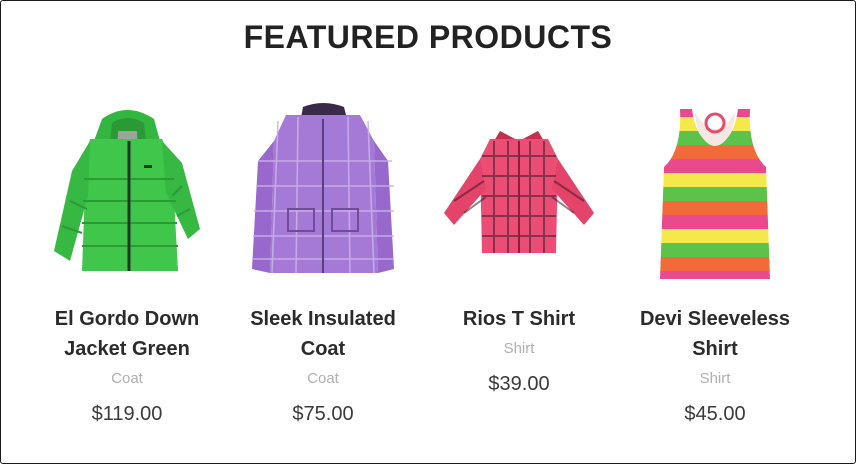 This screenshot has height=464, width=856. What do you see at coordinates (519, 193) in the screenshot?
I see `pink-plaid-shirt-image` at bounding box center [519, 193].